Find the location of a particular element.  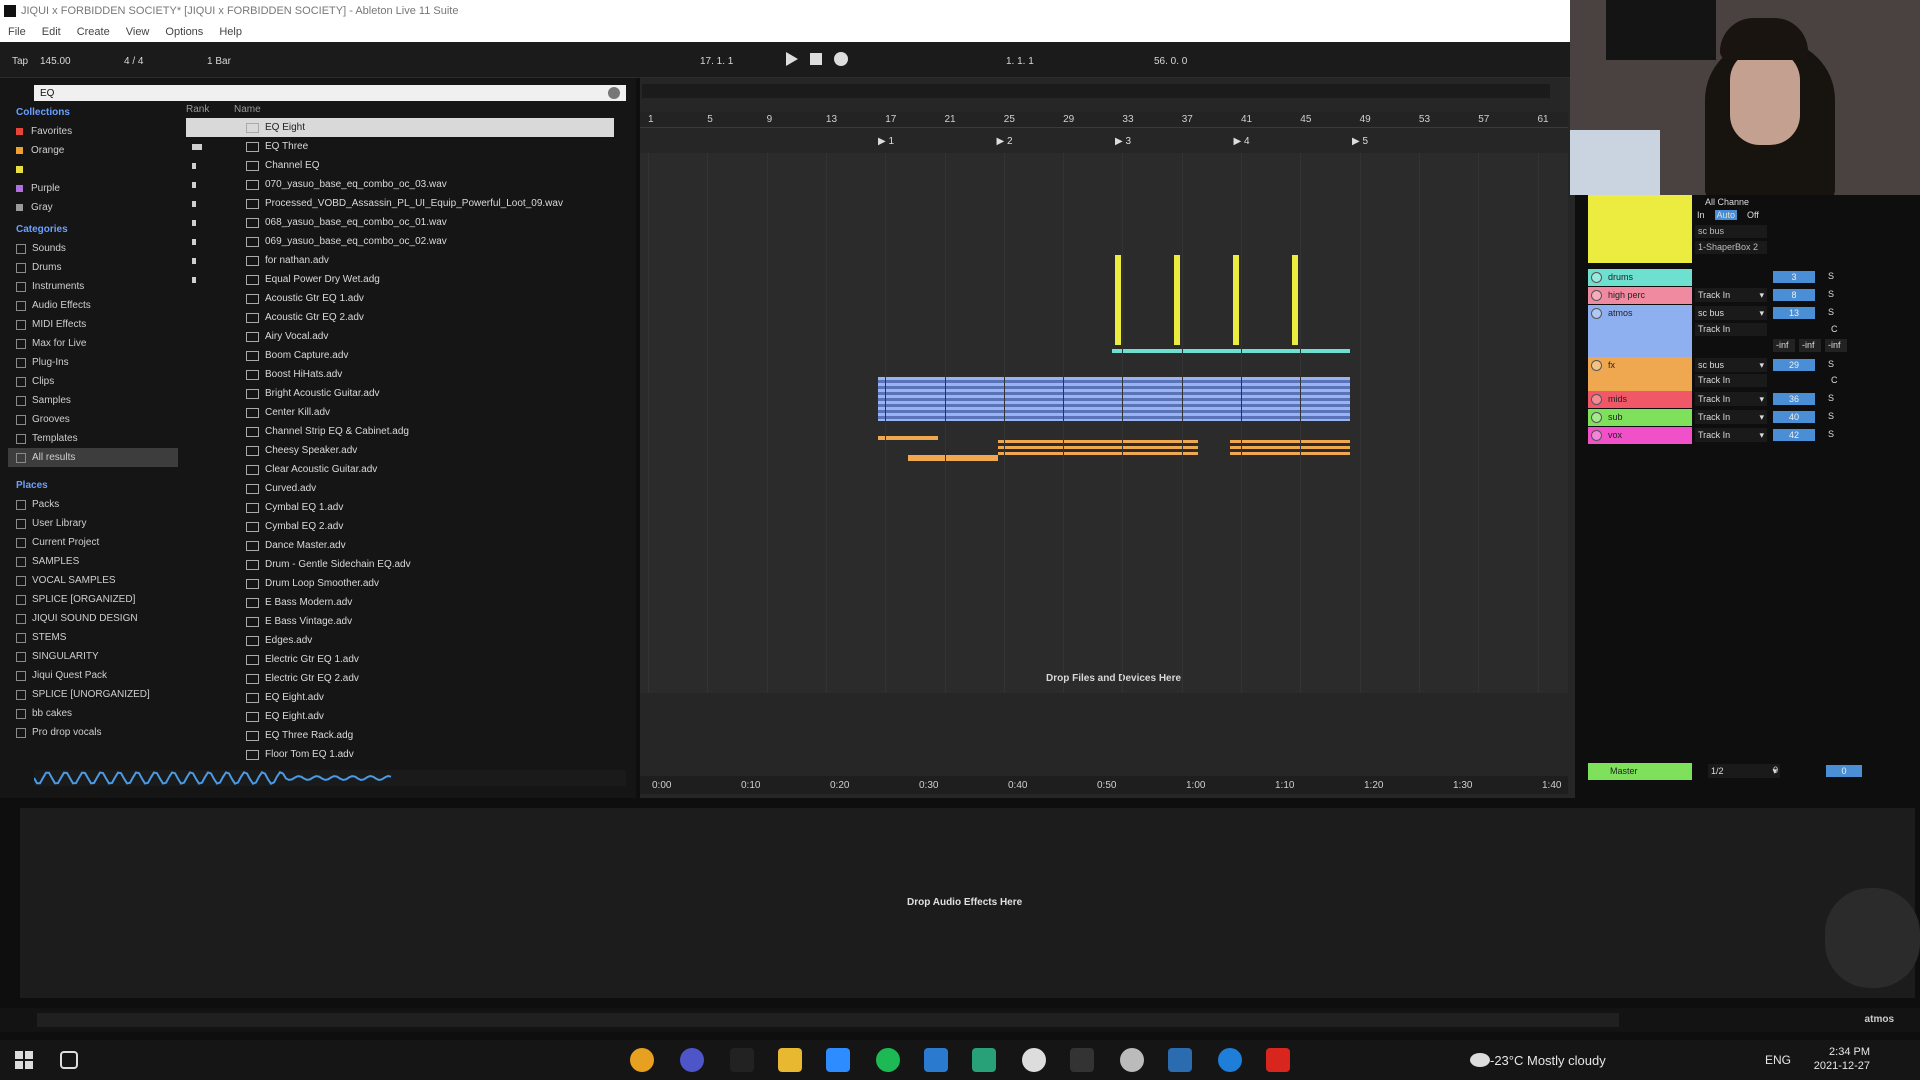

locator: ▶ 4 is located at coordinates (1242, 141).